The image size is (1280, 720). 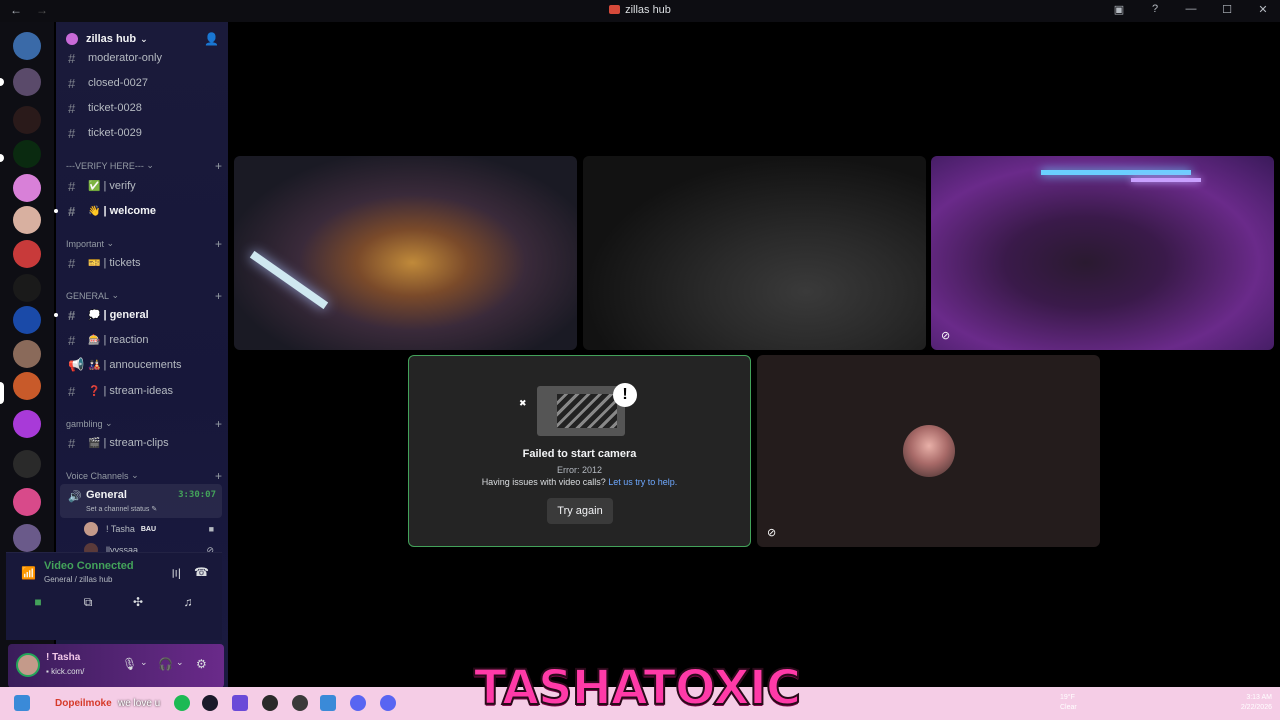 What do you see at coordinates (122, 263) in the screenshot?
I see `channel-label: | tickets` at bounding box center [122, 263].